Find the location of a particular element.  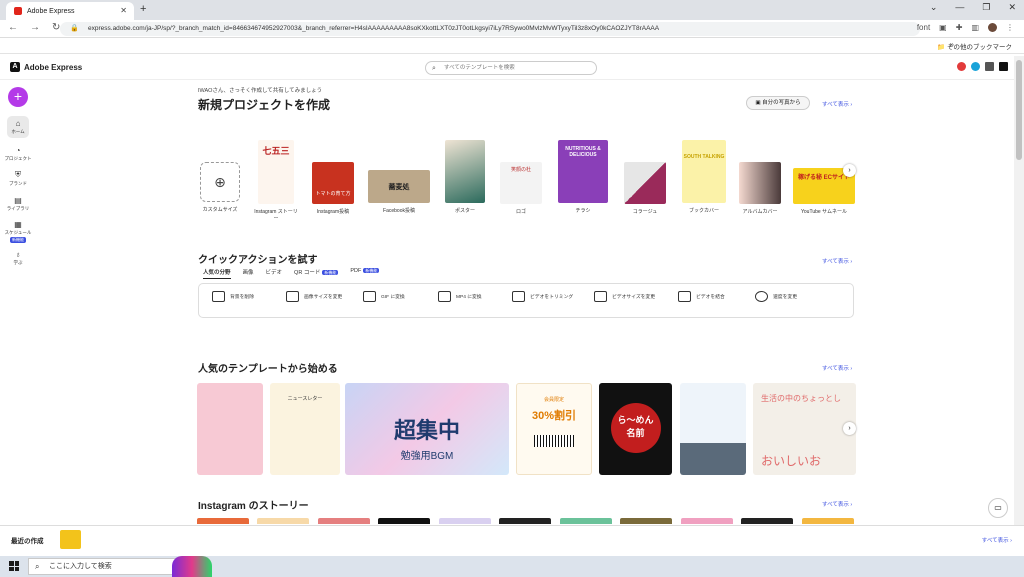

sidebar-item-home: ⌂ ホーム is located at coordinates (18, 127).